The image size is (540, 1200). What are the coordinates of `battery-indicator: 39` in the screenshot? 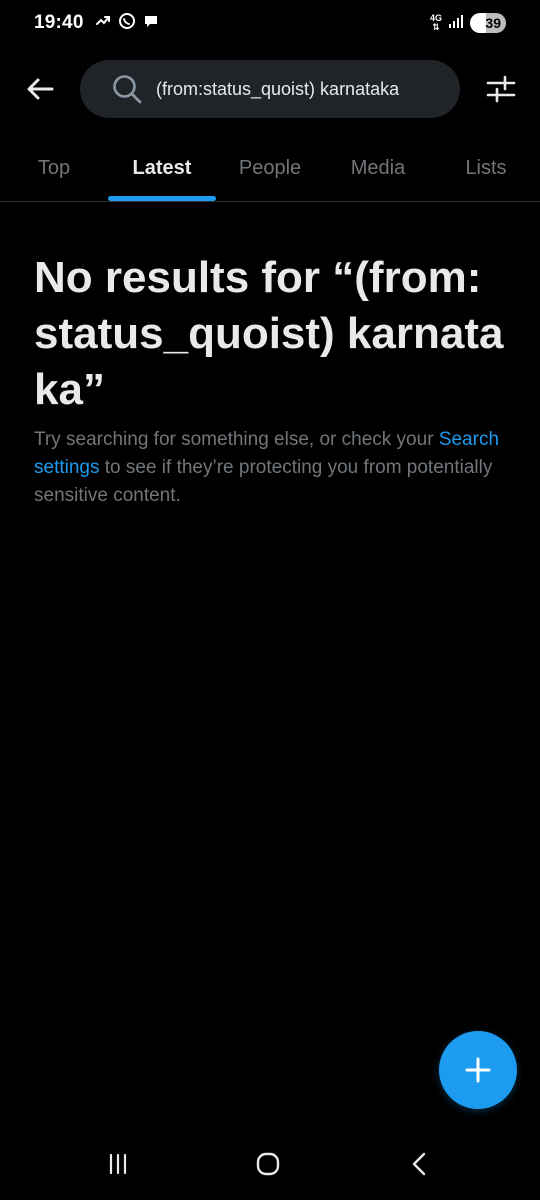 It's located at (488, 23).